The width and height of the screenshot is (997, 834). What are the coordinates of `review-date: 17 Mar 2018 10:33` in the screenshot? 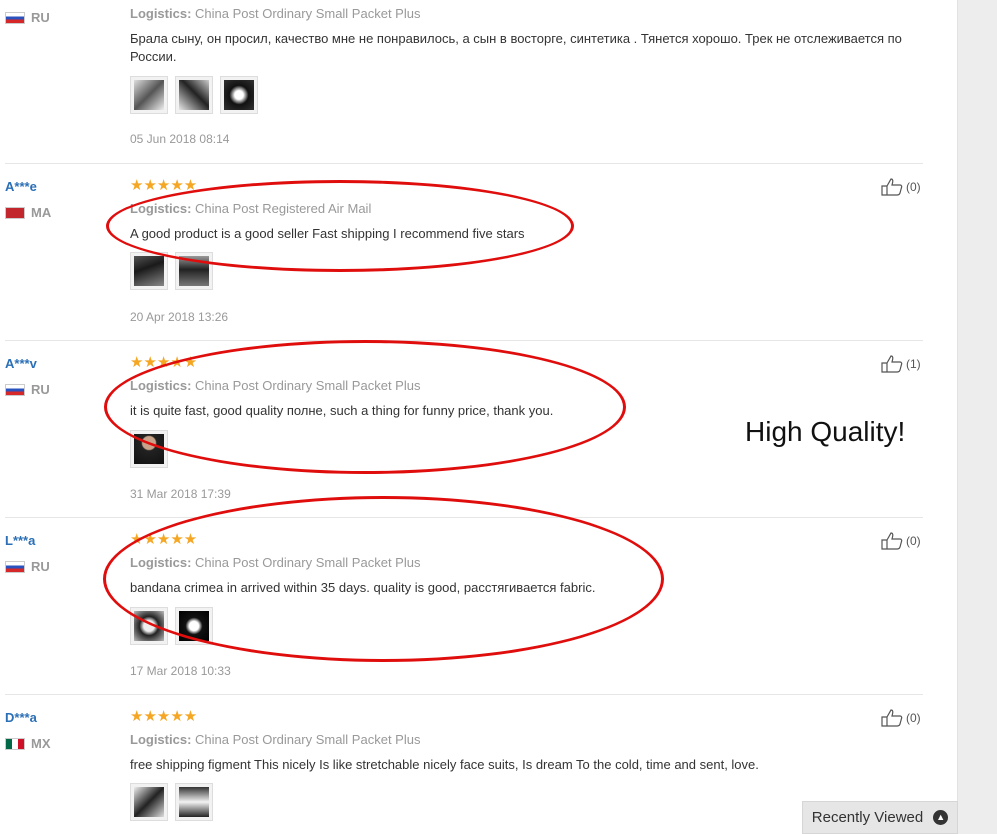 It's located at (180, 671).